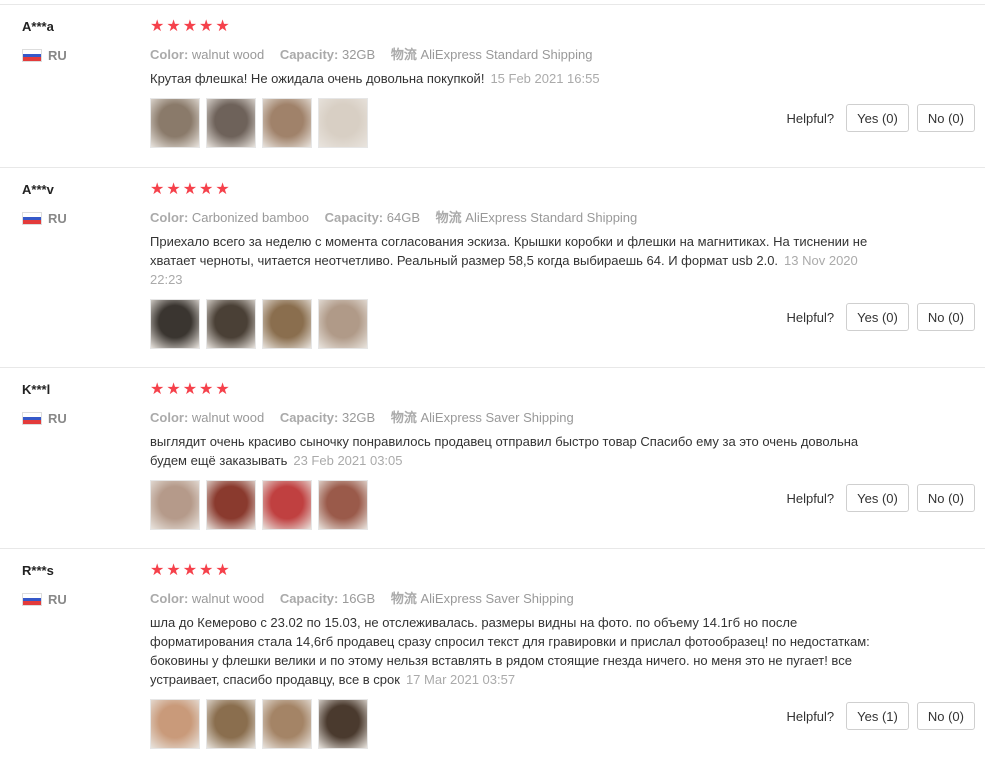  I want to click on reviewer-name: R***s, so click(38, 570).